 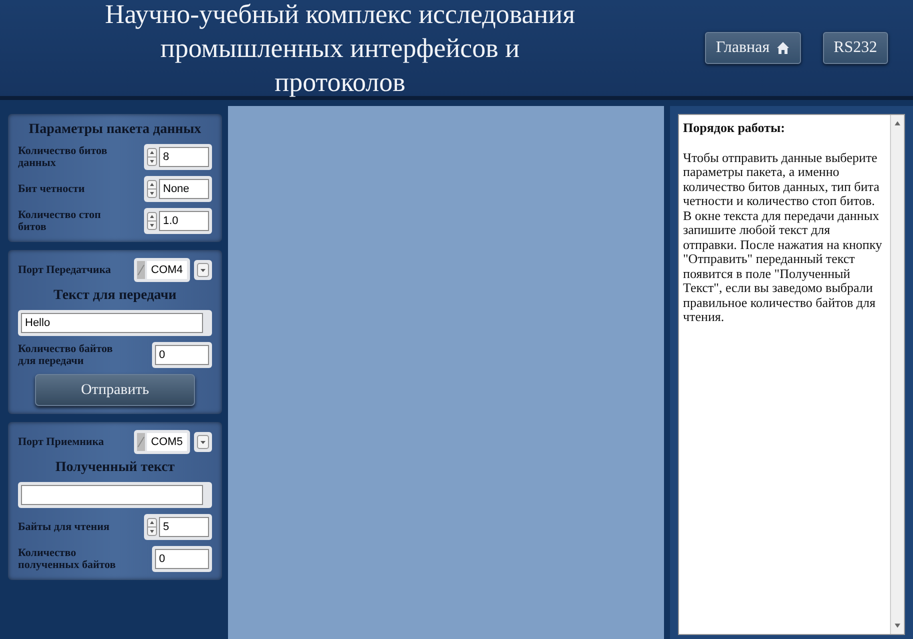 I want to click on field-label: Порт Передатчика, so click(x=65, y=270).